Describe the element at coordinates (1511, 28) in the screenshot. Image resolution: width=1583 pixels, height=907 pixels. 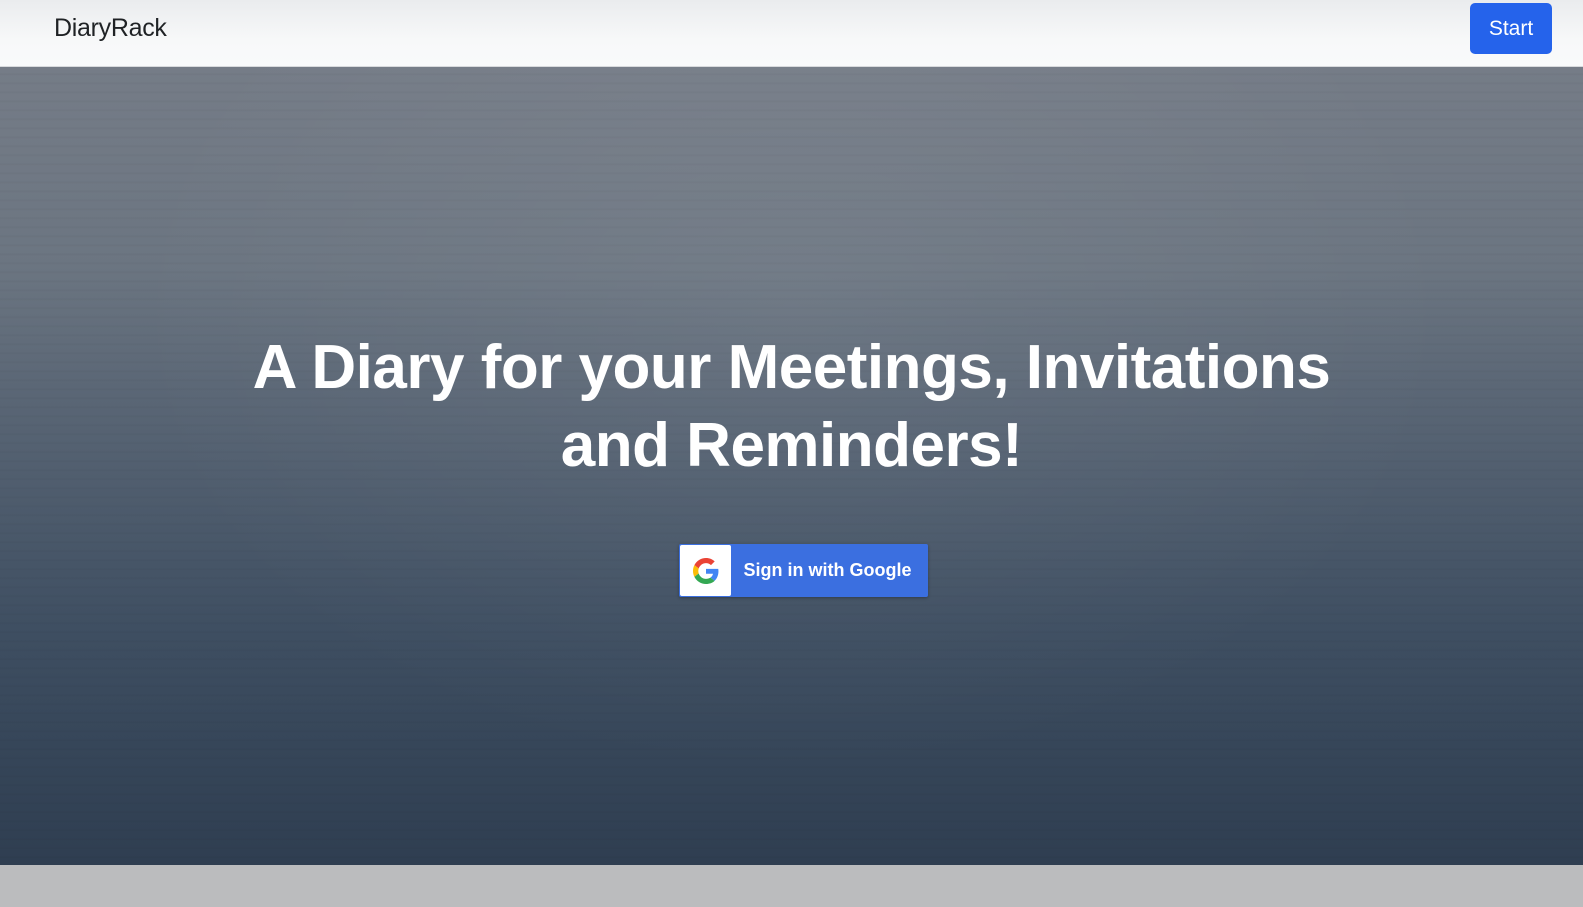
I see `start-button: Start` at that location.